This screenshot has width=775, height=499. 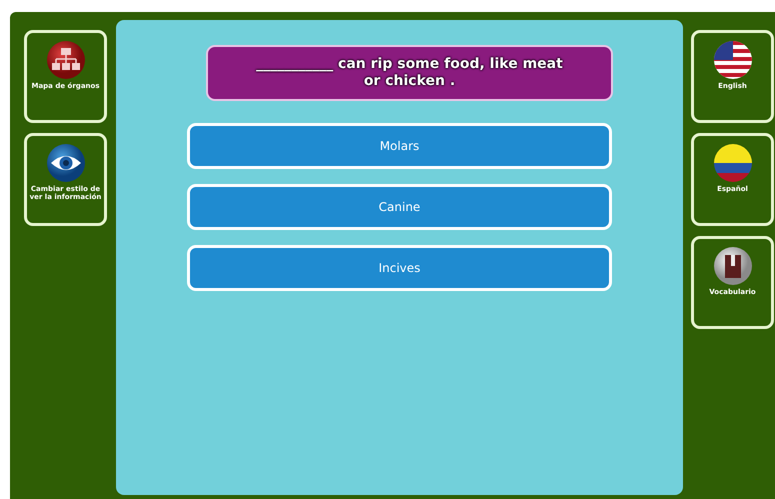 What do you see at coordinates (399, 268) in the screenshot?
I see `answer-button: Incives` at bounding box center [399, 268].